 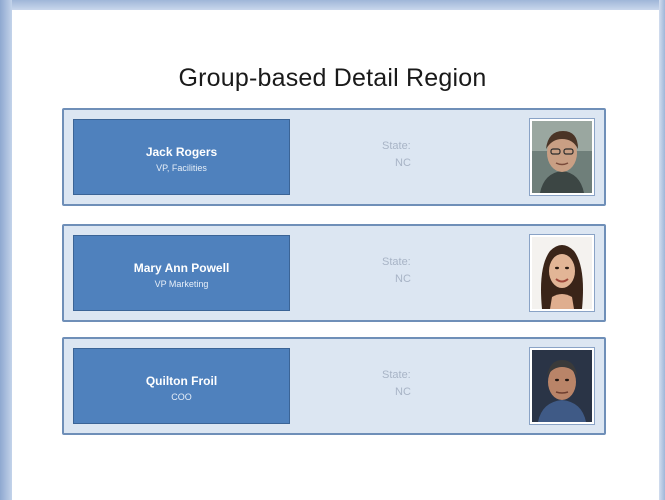 What do you see at coordinates (332, 78) in the screenshot?
I see `page-title: Group-based Detail Region` at bounding box center [332, 78].